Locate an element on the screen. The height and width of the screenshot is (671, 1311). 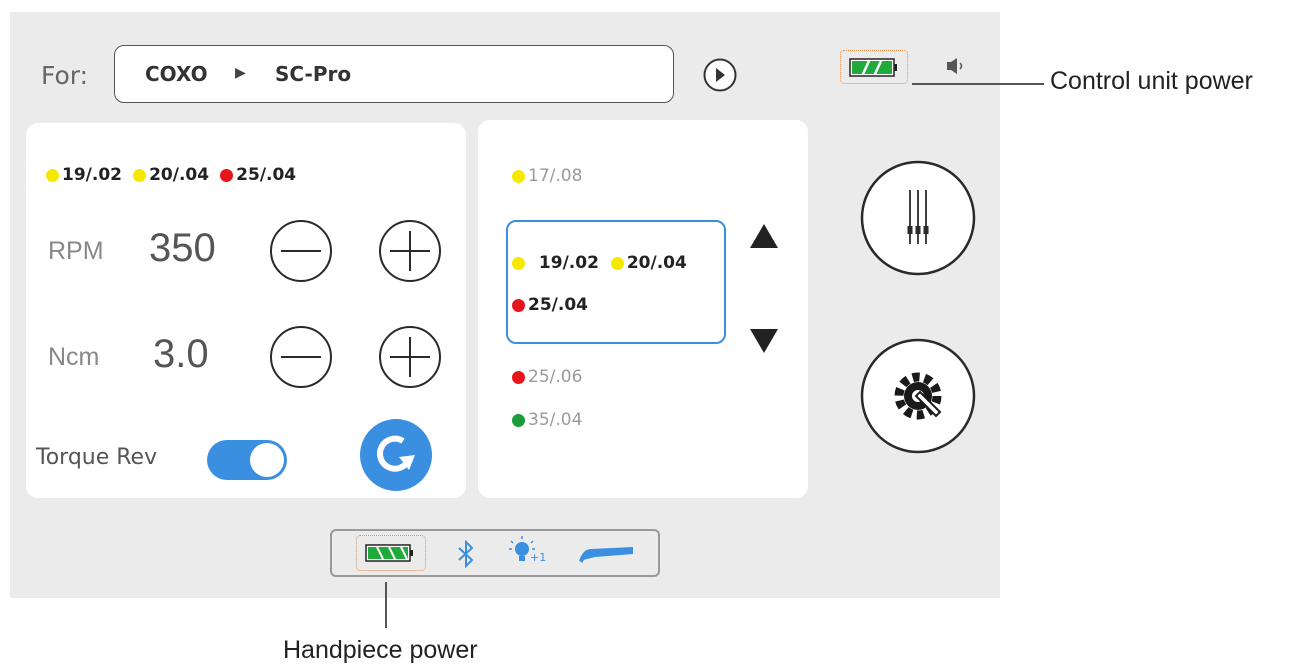
settings-button is located at coordinates (918, 396).